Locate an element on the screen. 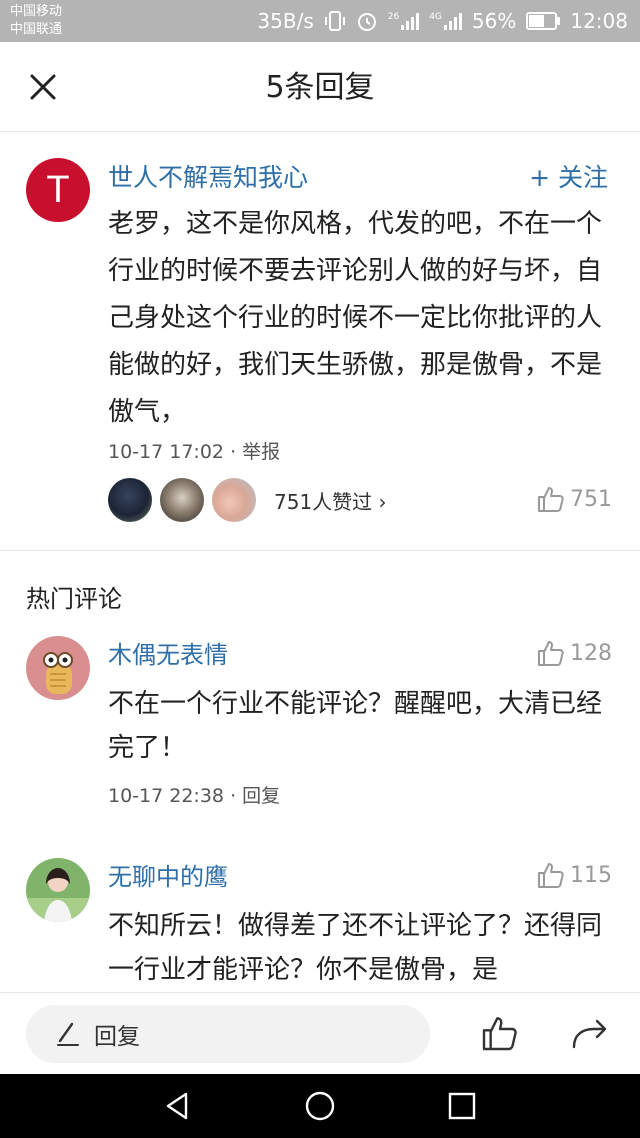  avatar-letter: T is located at coordinates (58, 189).